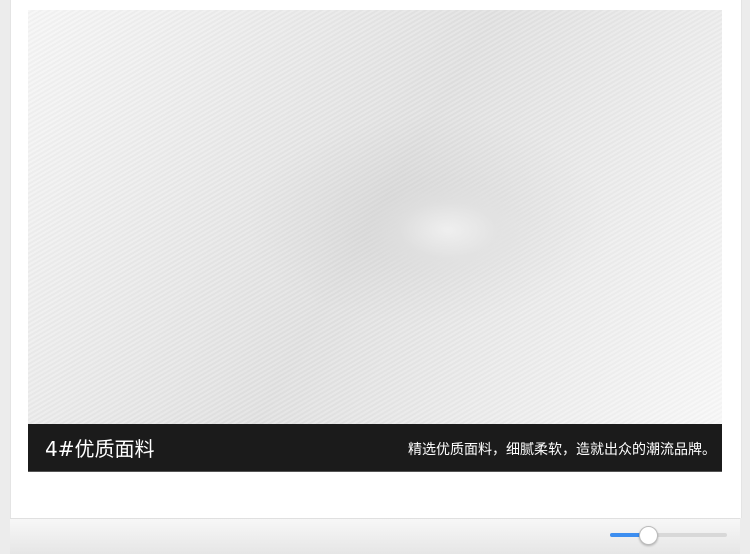 Image resolution: width=750 pixels, height=554 pixels. I want to click on caption-title: 4#优质面料, so click(100, 449).